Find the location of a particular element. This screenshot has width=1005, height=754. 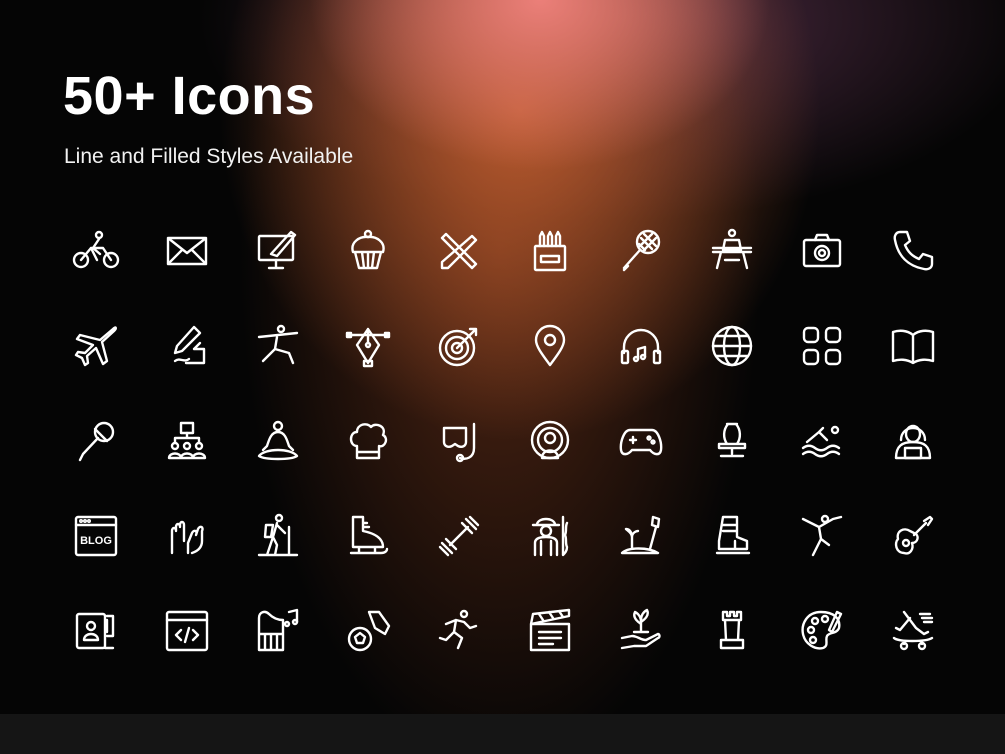

page-subtitle: Line and Filled Styles Available is located at coordinates (209, 156).